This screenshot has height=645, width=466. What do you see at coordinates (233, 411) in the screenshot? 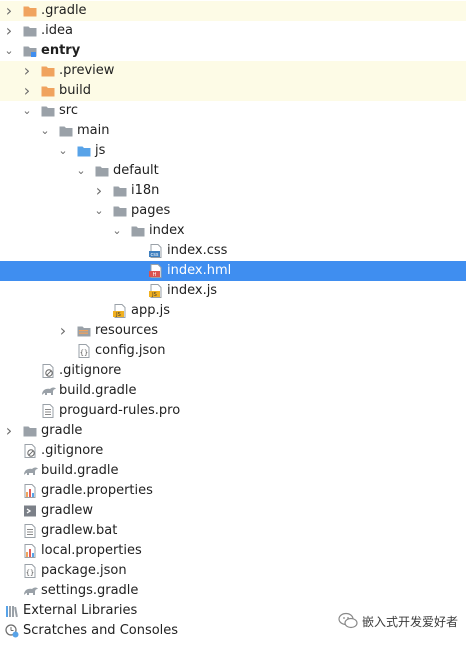
I see `tree-row: proguard-rules.pro` at bounding box center [233, 411].